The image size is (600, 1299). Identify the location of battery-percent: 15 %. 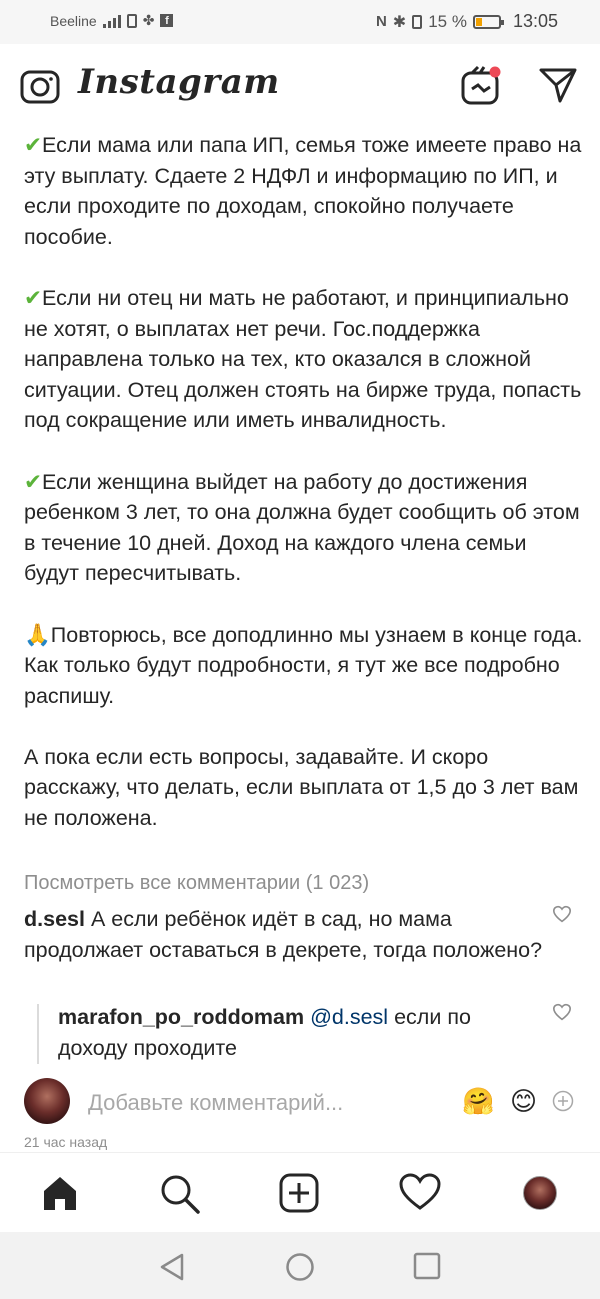
(447, 21).